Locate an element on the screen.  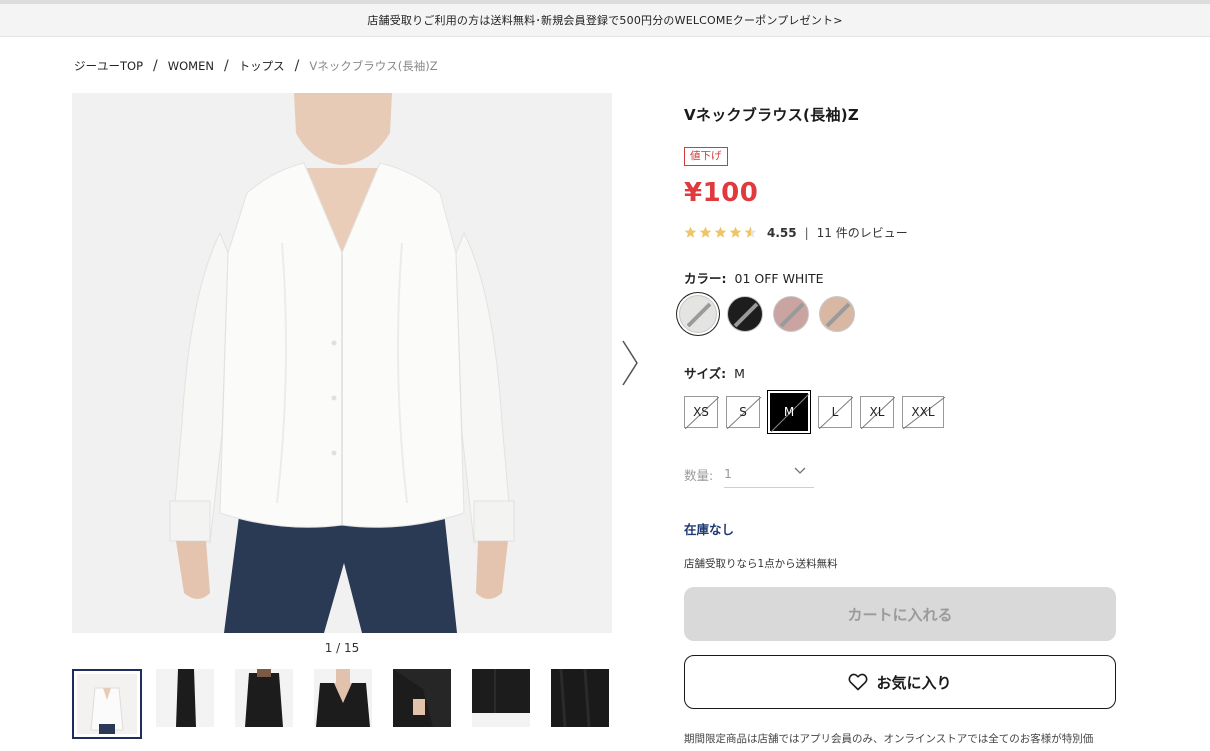
image-counter: 1 / 15 is located at coordinates (342, 648).